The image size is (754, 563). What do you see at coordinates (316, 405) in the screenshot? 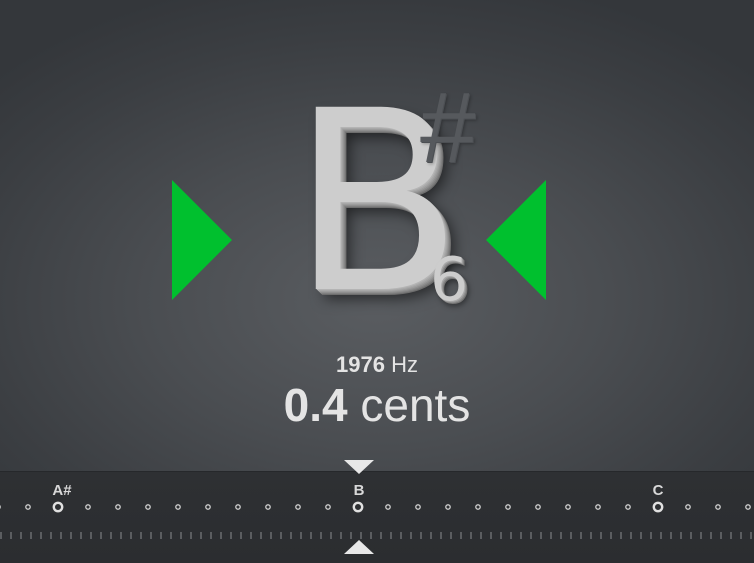
I see `cents-value: 0.4` at bounding box center [316, 405].